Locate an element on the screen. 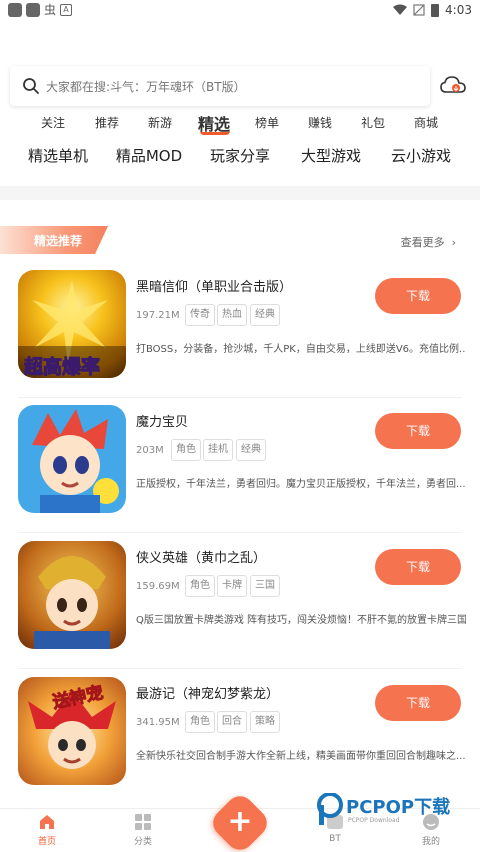 Image resolution: width=480 pixels, height=852 pixels. game-name: 魔力宝贝 is located at coordinates (162, 422).